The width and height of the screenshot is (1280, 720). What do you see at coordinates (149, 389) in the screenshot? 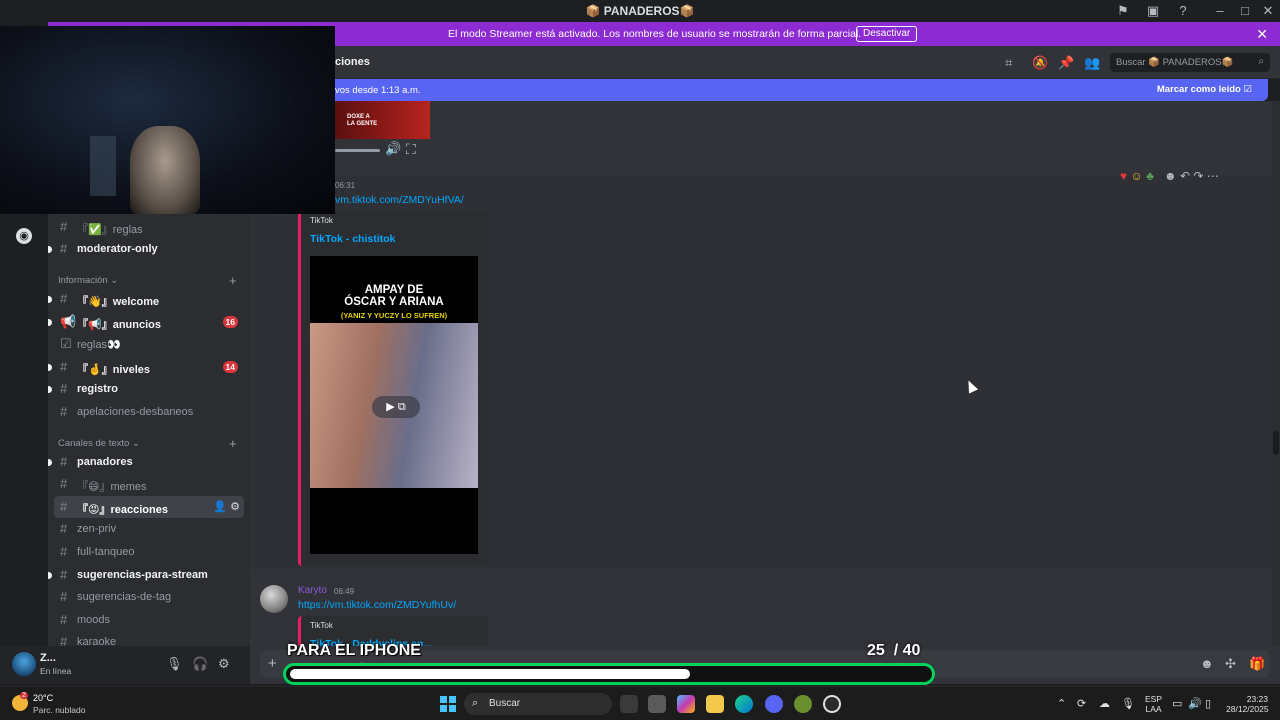
I see `channel-registro: # registro` at bounding box center [149, 389].